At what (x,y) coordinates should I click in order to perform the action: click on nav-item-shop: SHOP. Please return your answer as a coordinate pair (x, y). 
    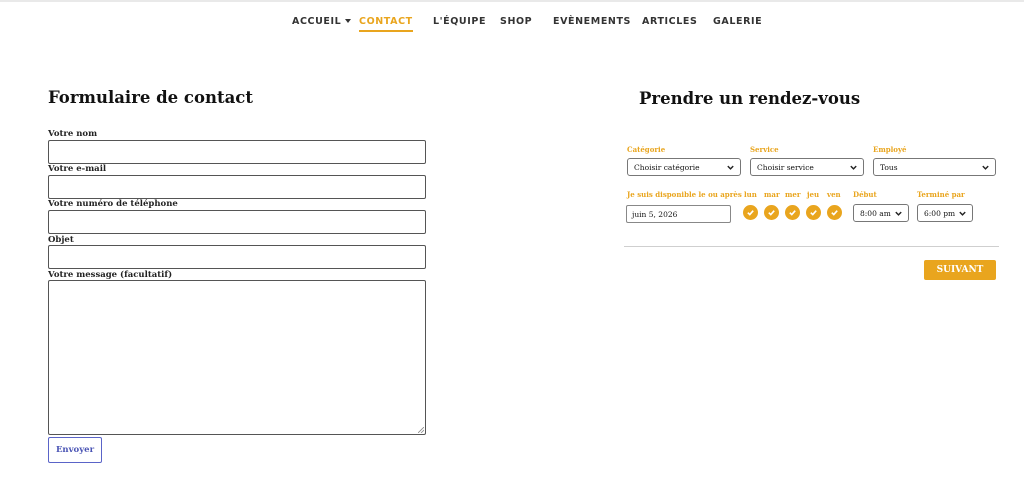
    Looking at the image, I should click on (516, 22).